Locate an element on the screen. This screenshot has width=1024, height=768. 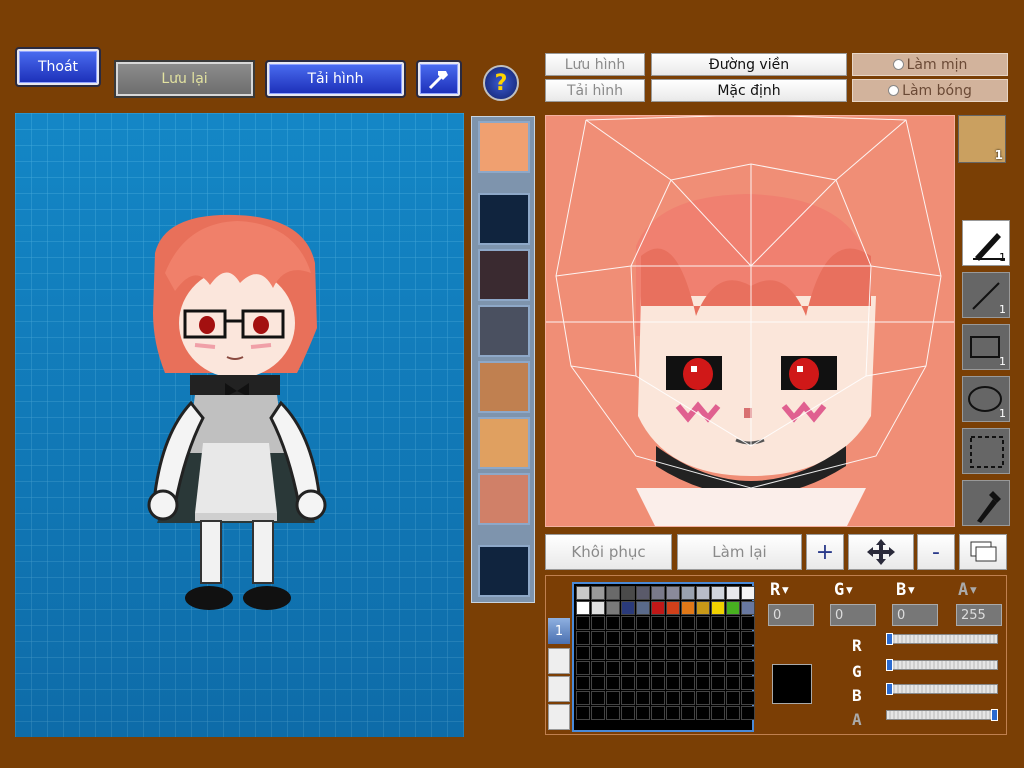
thumbnail-empty is located at coordinates (504, 571).